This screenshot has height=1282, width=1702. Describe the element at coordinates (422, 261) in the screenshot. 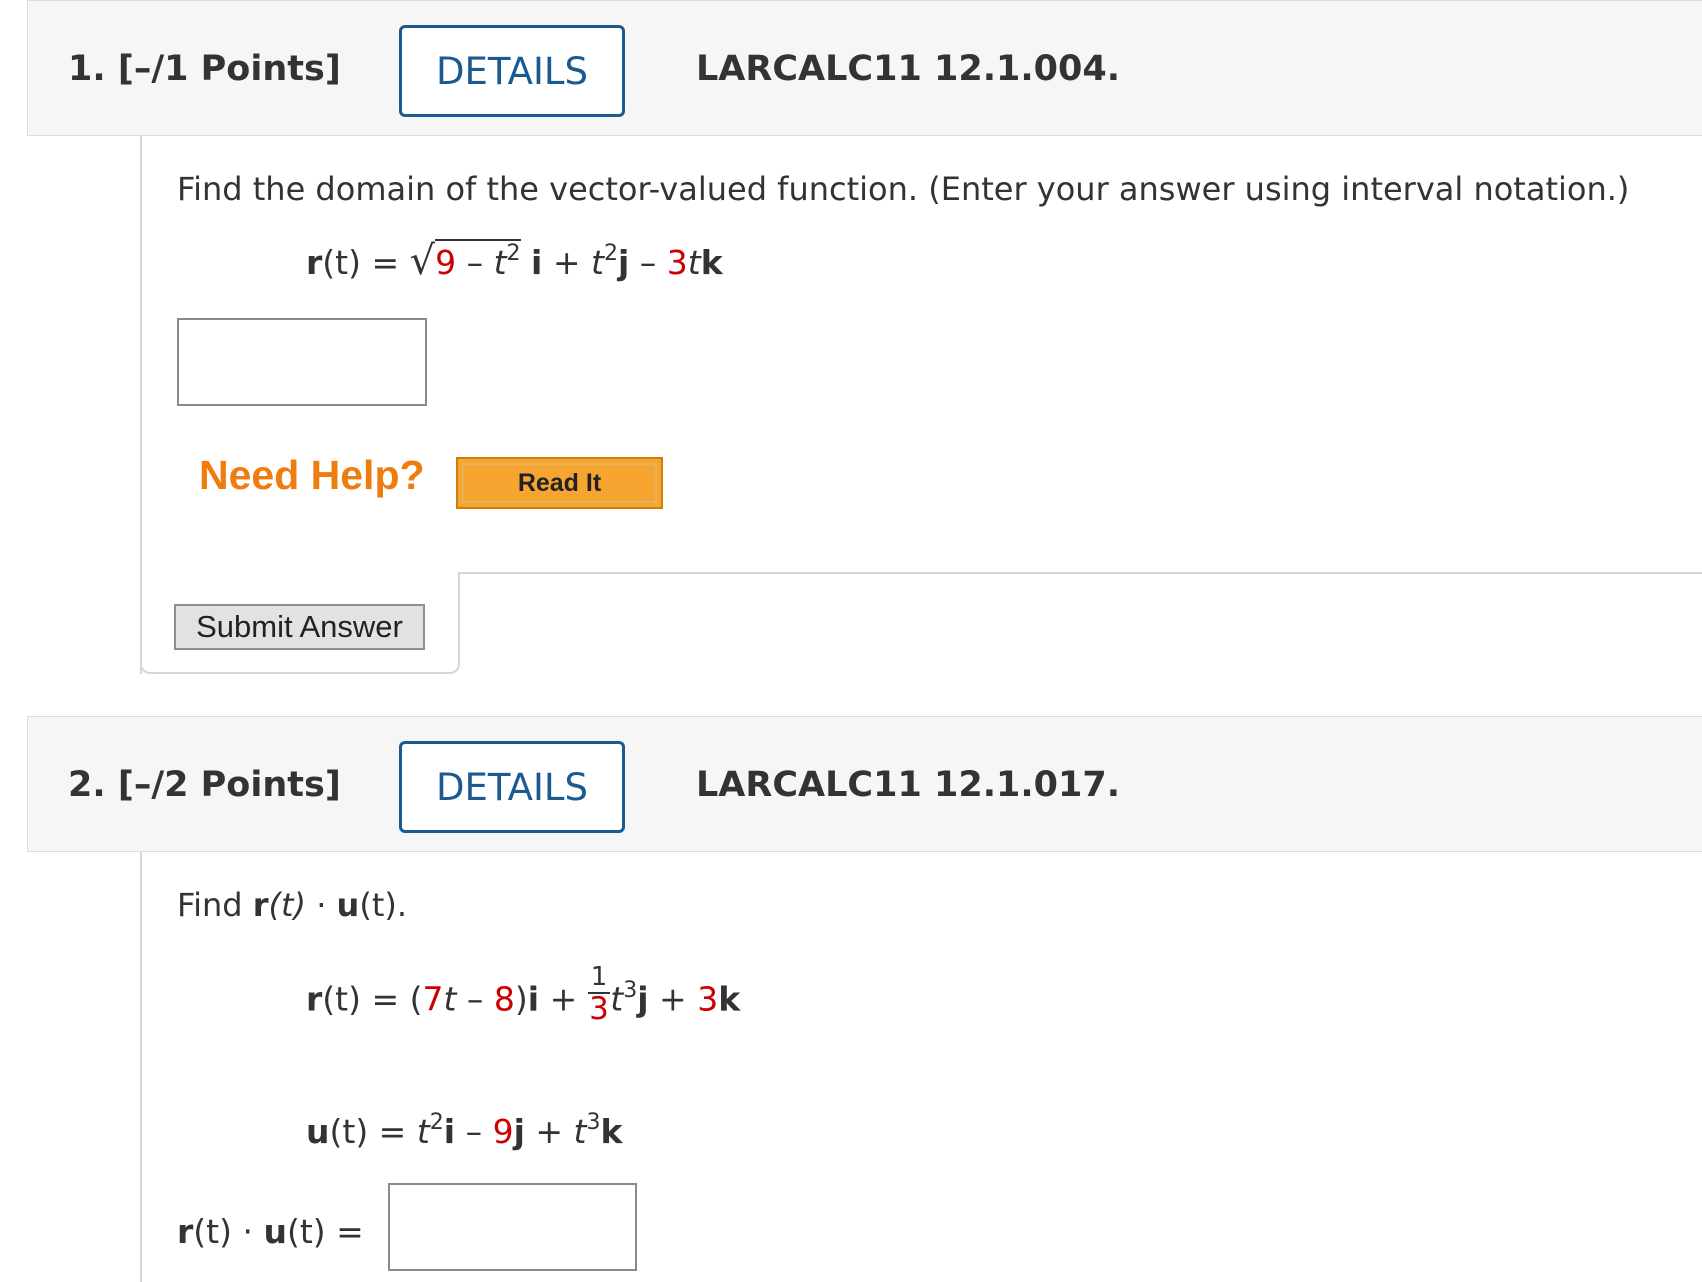

I see `radical-icon: √` at that location.